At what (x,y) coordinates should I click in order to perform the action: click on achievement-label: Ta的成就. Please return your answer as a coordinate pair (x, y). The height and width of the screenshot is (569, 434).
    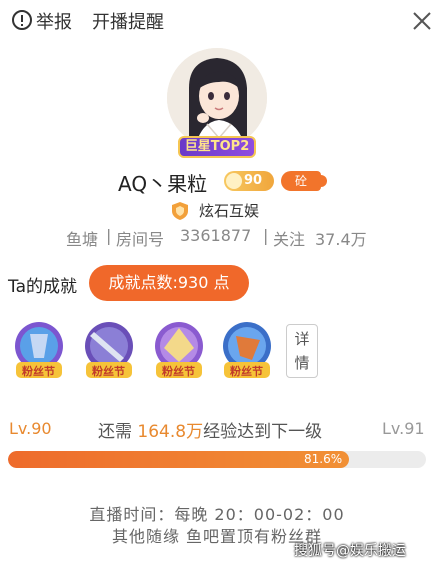
    Looking at the image, I should click on (42, 287).